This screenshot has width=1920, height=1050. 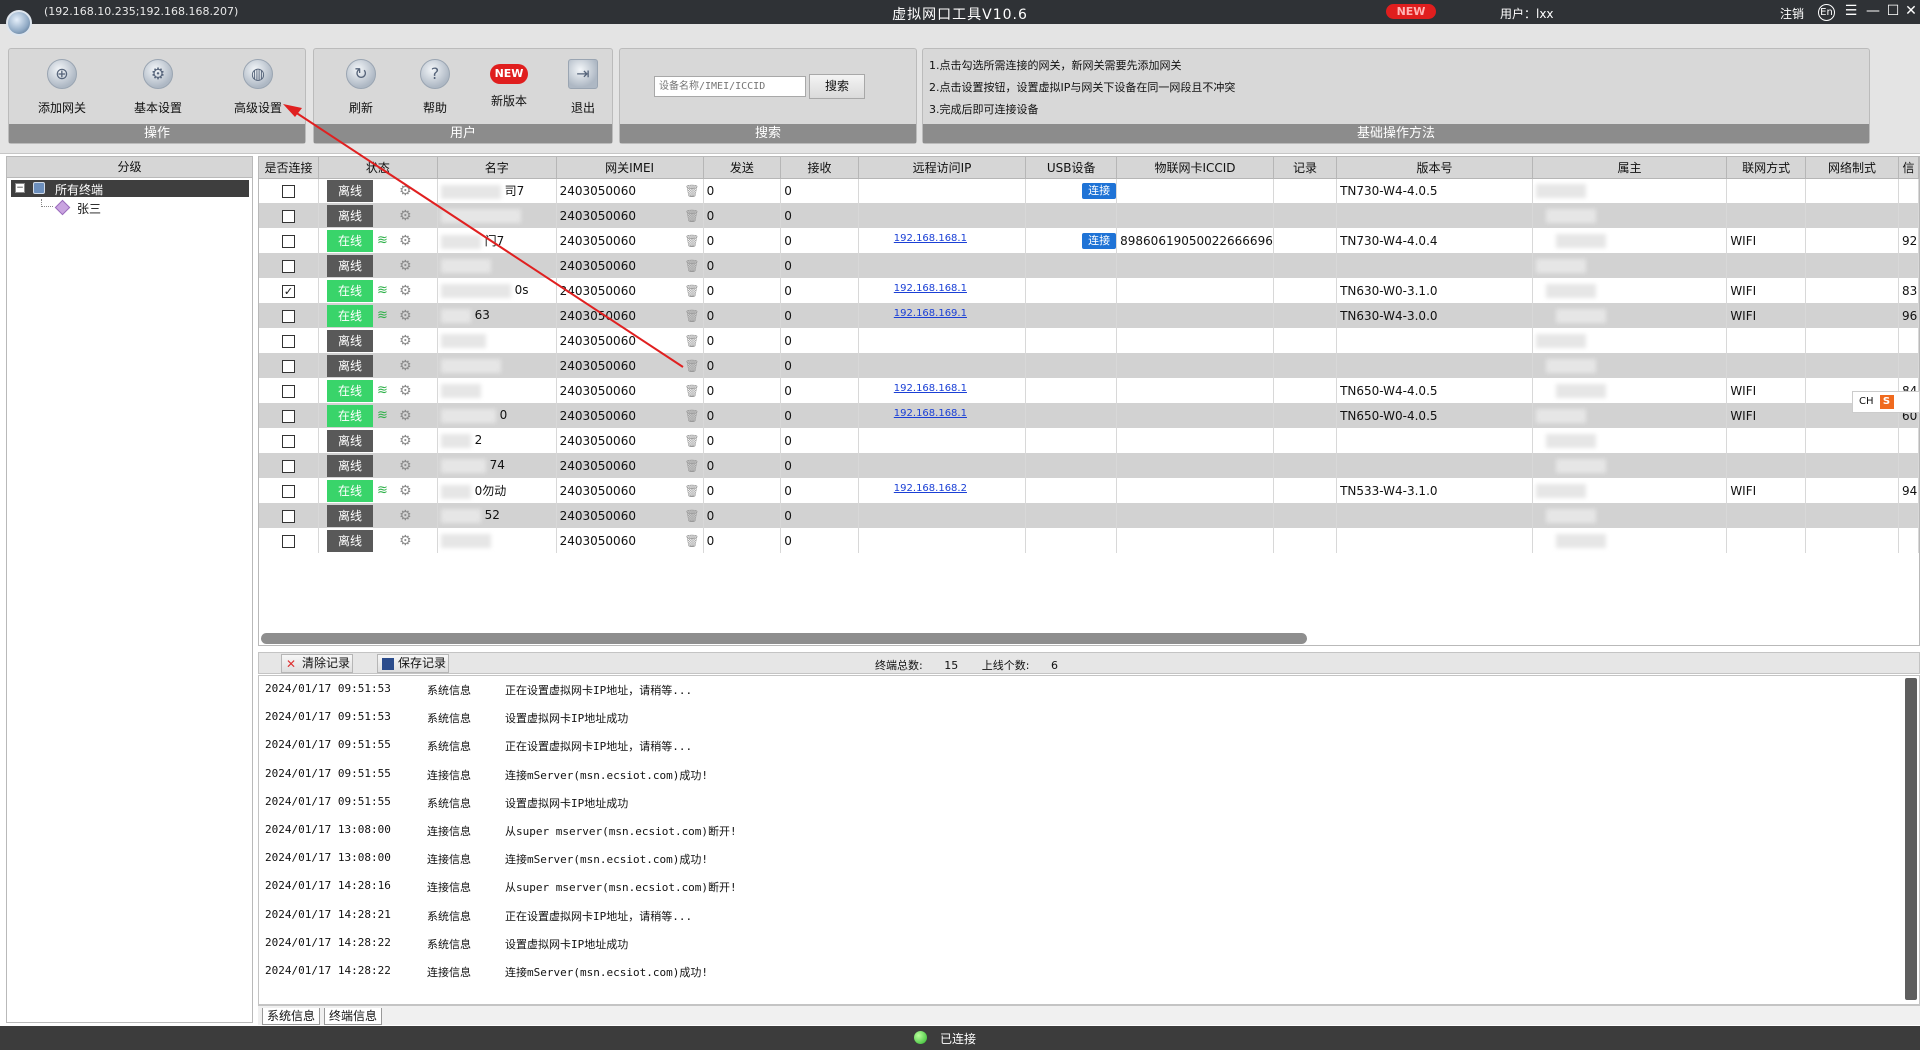 I want to click on column-header: 版本号, so click(x=1434, y=168).